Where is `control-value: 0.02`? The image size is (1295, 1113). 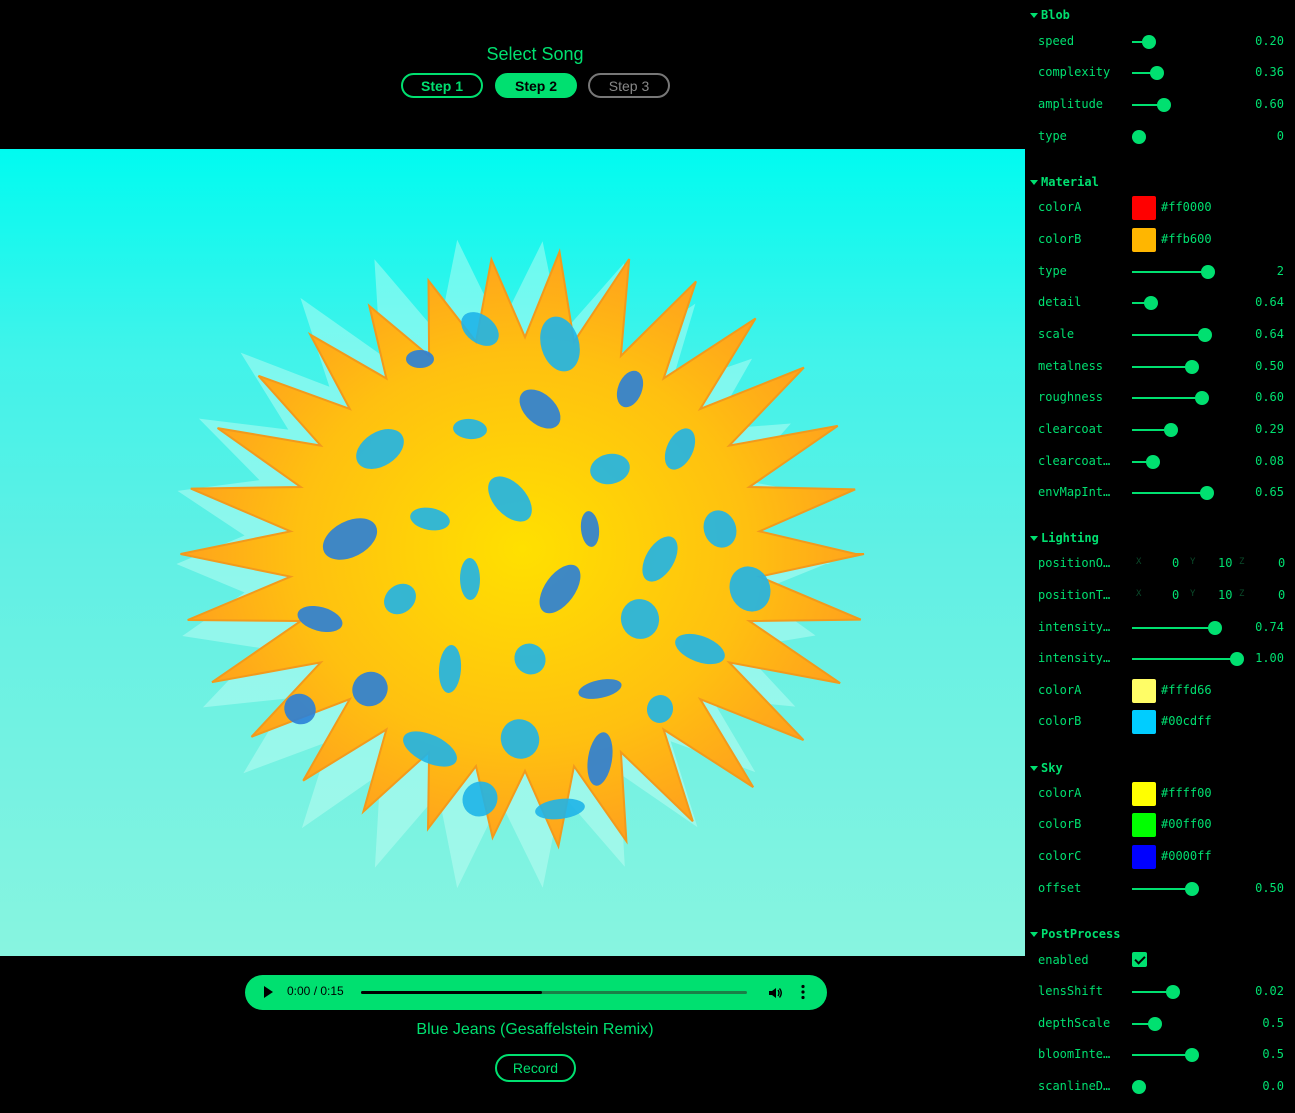 control-value: 0.02 is located at coordinates (1269, 991).